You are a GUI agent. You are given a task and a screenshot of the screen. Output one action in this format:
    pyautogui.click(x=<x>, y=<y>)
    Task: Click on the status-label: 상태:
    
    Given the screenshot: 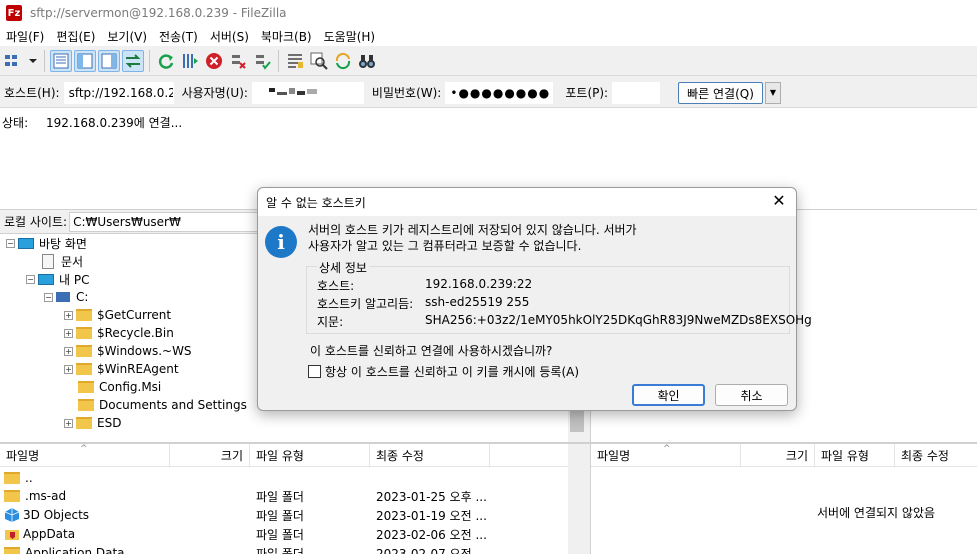 What is the action you would take?
    pyautogui.click(x=15, y=123)
    